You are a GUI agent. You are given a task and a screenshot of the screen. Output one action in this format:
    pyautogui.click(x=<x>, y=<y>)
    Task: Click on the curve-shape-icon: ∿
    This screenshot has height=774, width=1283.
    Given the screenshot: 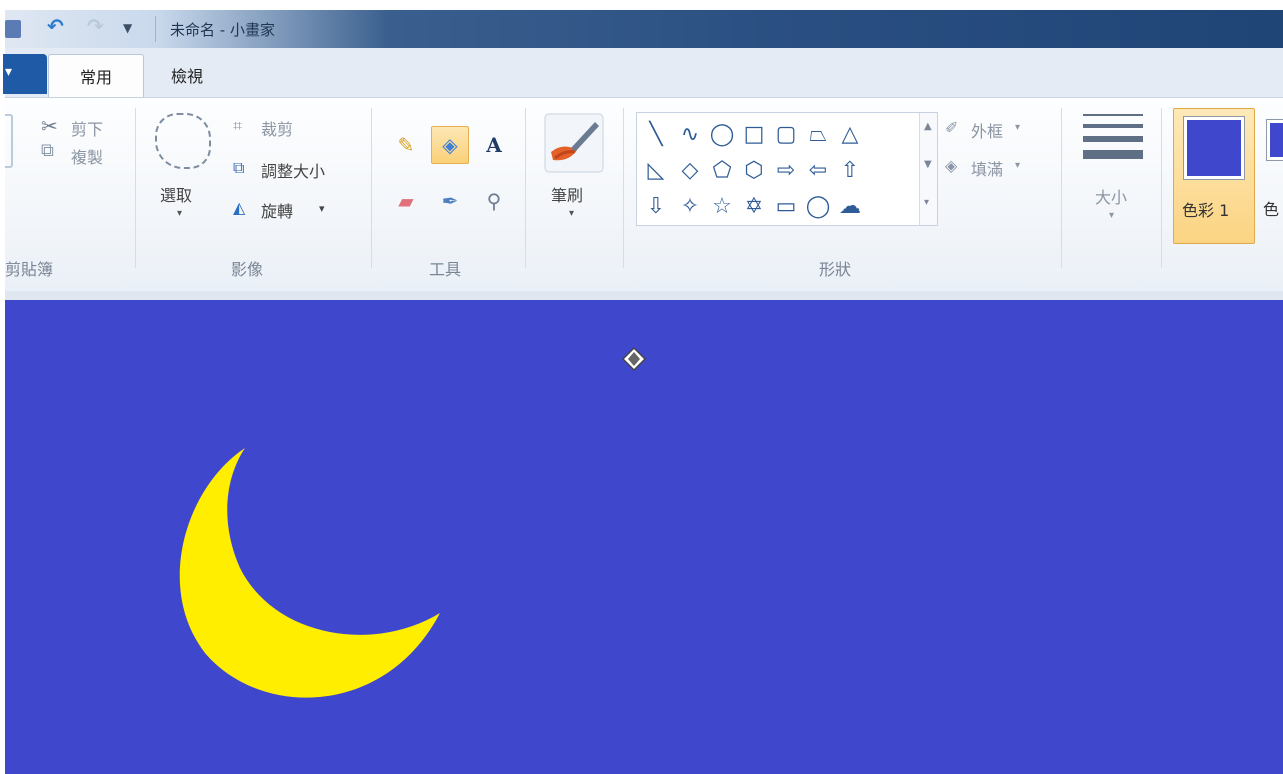 What is the action you would take?
    pyautogui.click(x=690, y=134)
    